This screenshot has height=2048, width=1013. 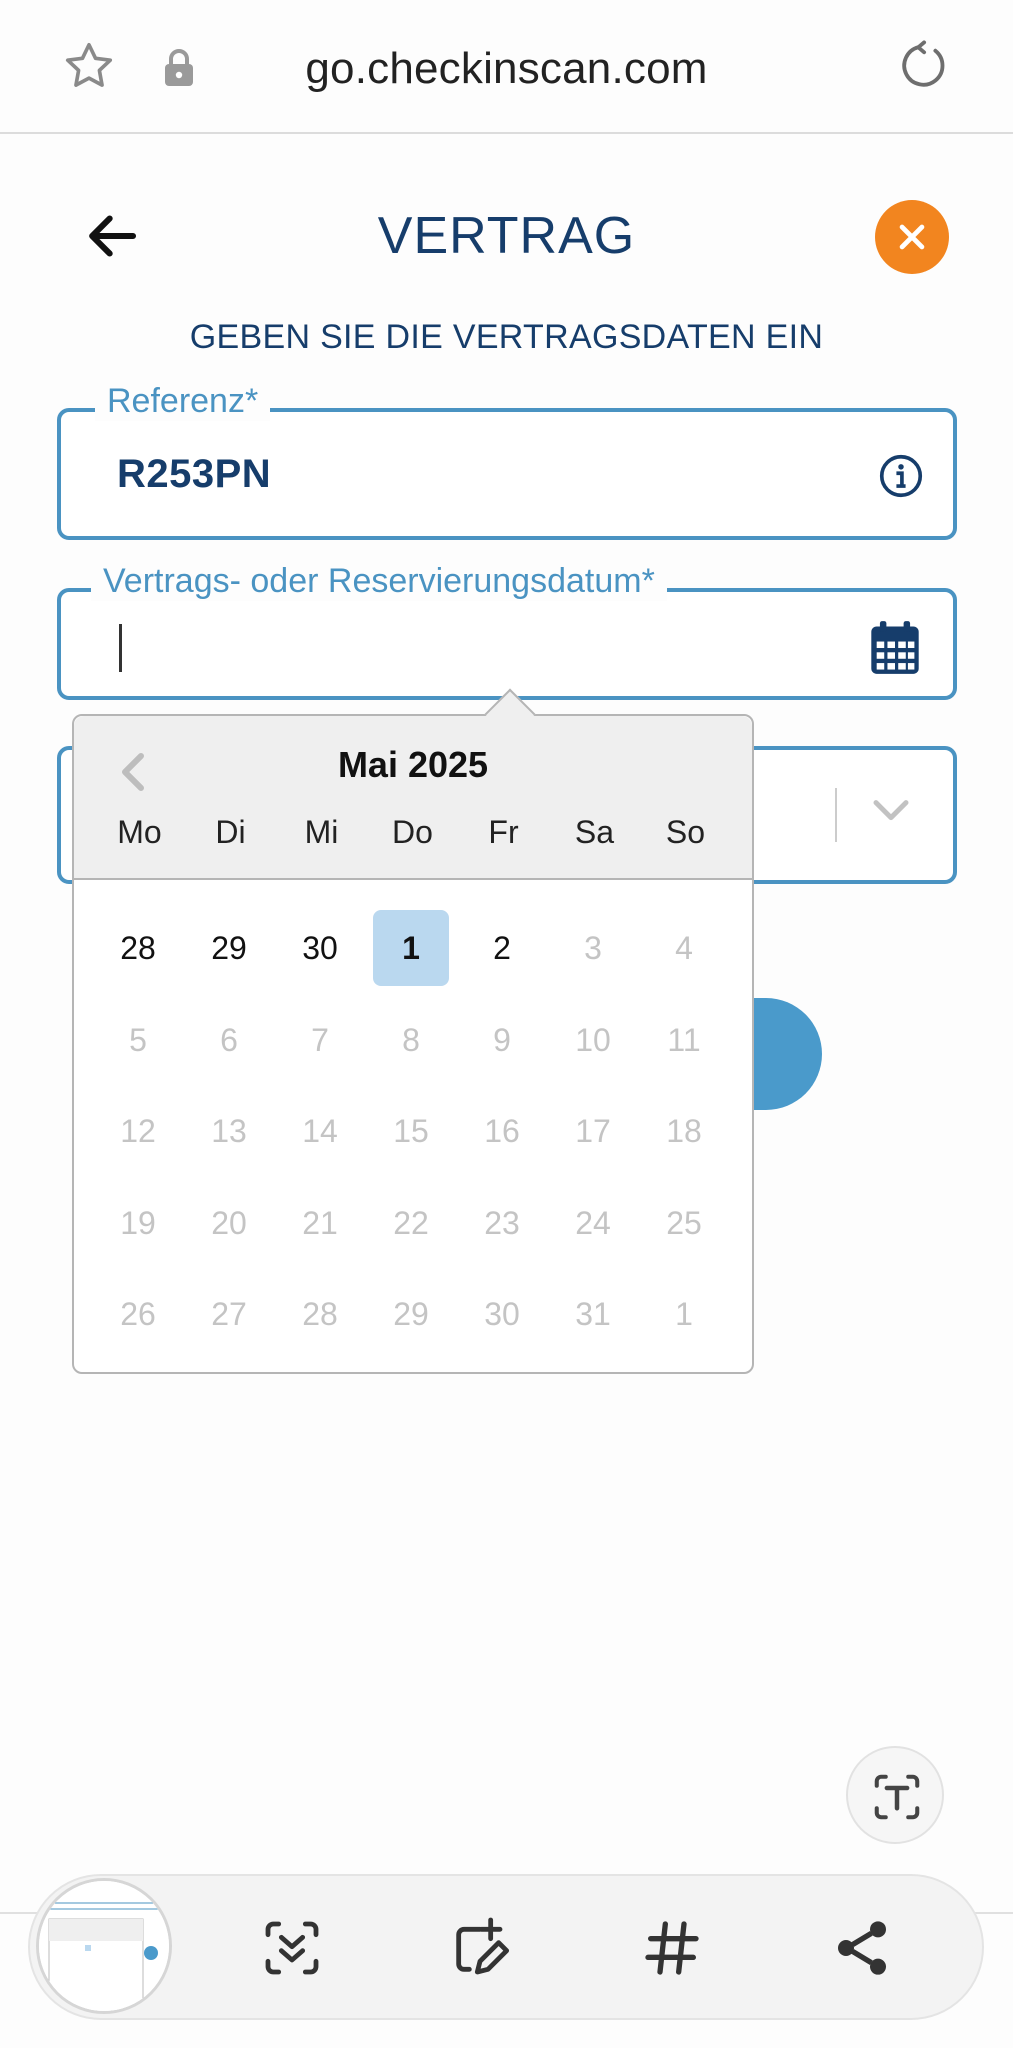 What do you see at coordinates (502, 1040) in the screenshot?
I see `calendar-day: 9` at bounding box center [502, 1040].